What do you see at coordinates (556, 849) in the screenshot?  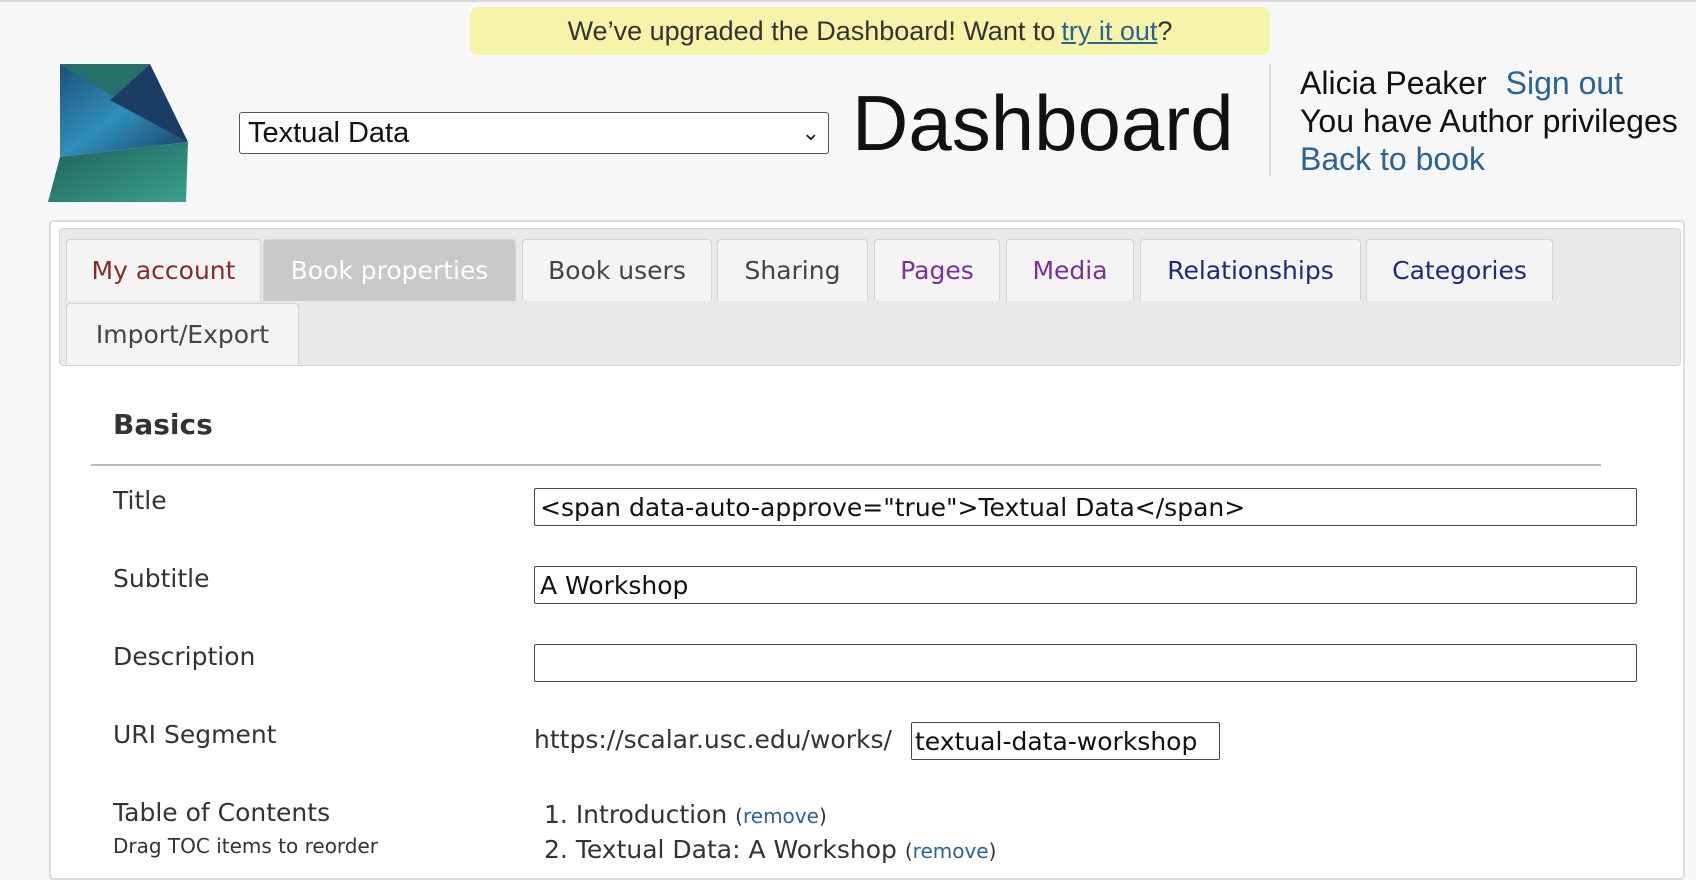 I see `toc-item-number: 2.` at bounding box center [556, 849].